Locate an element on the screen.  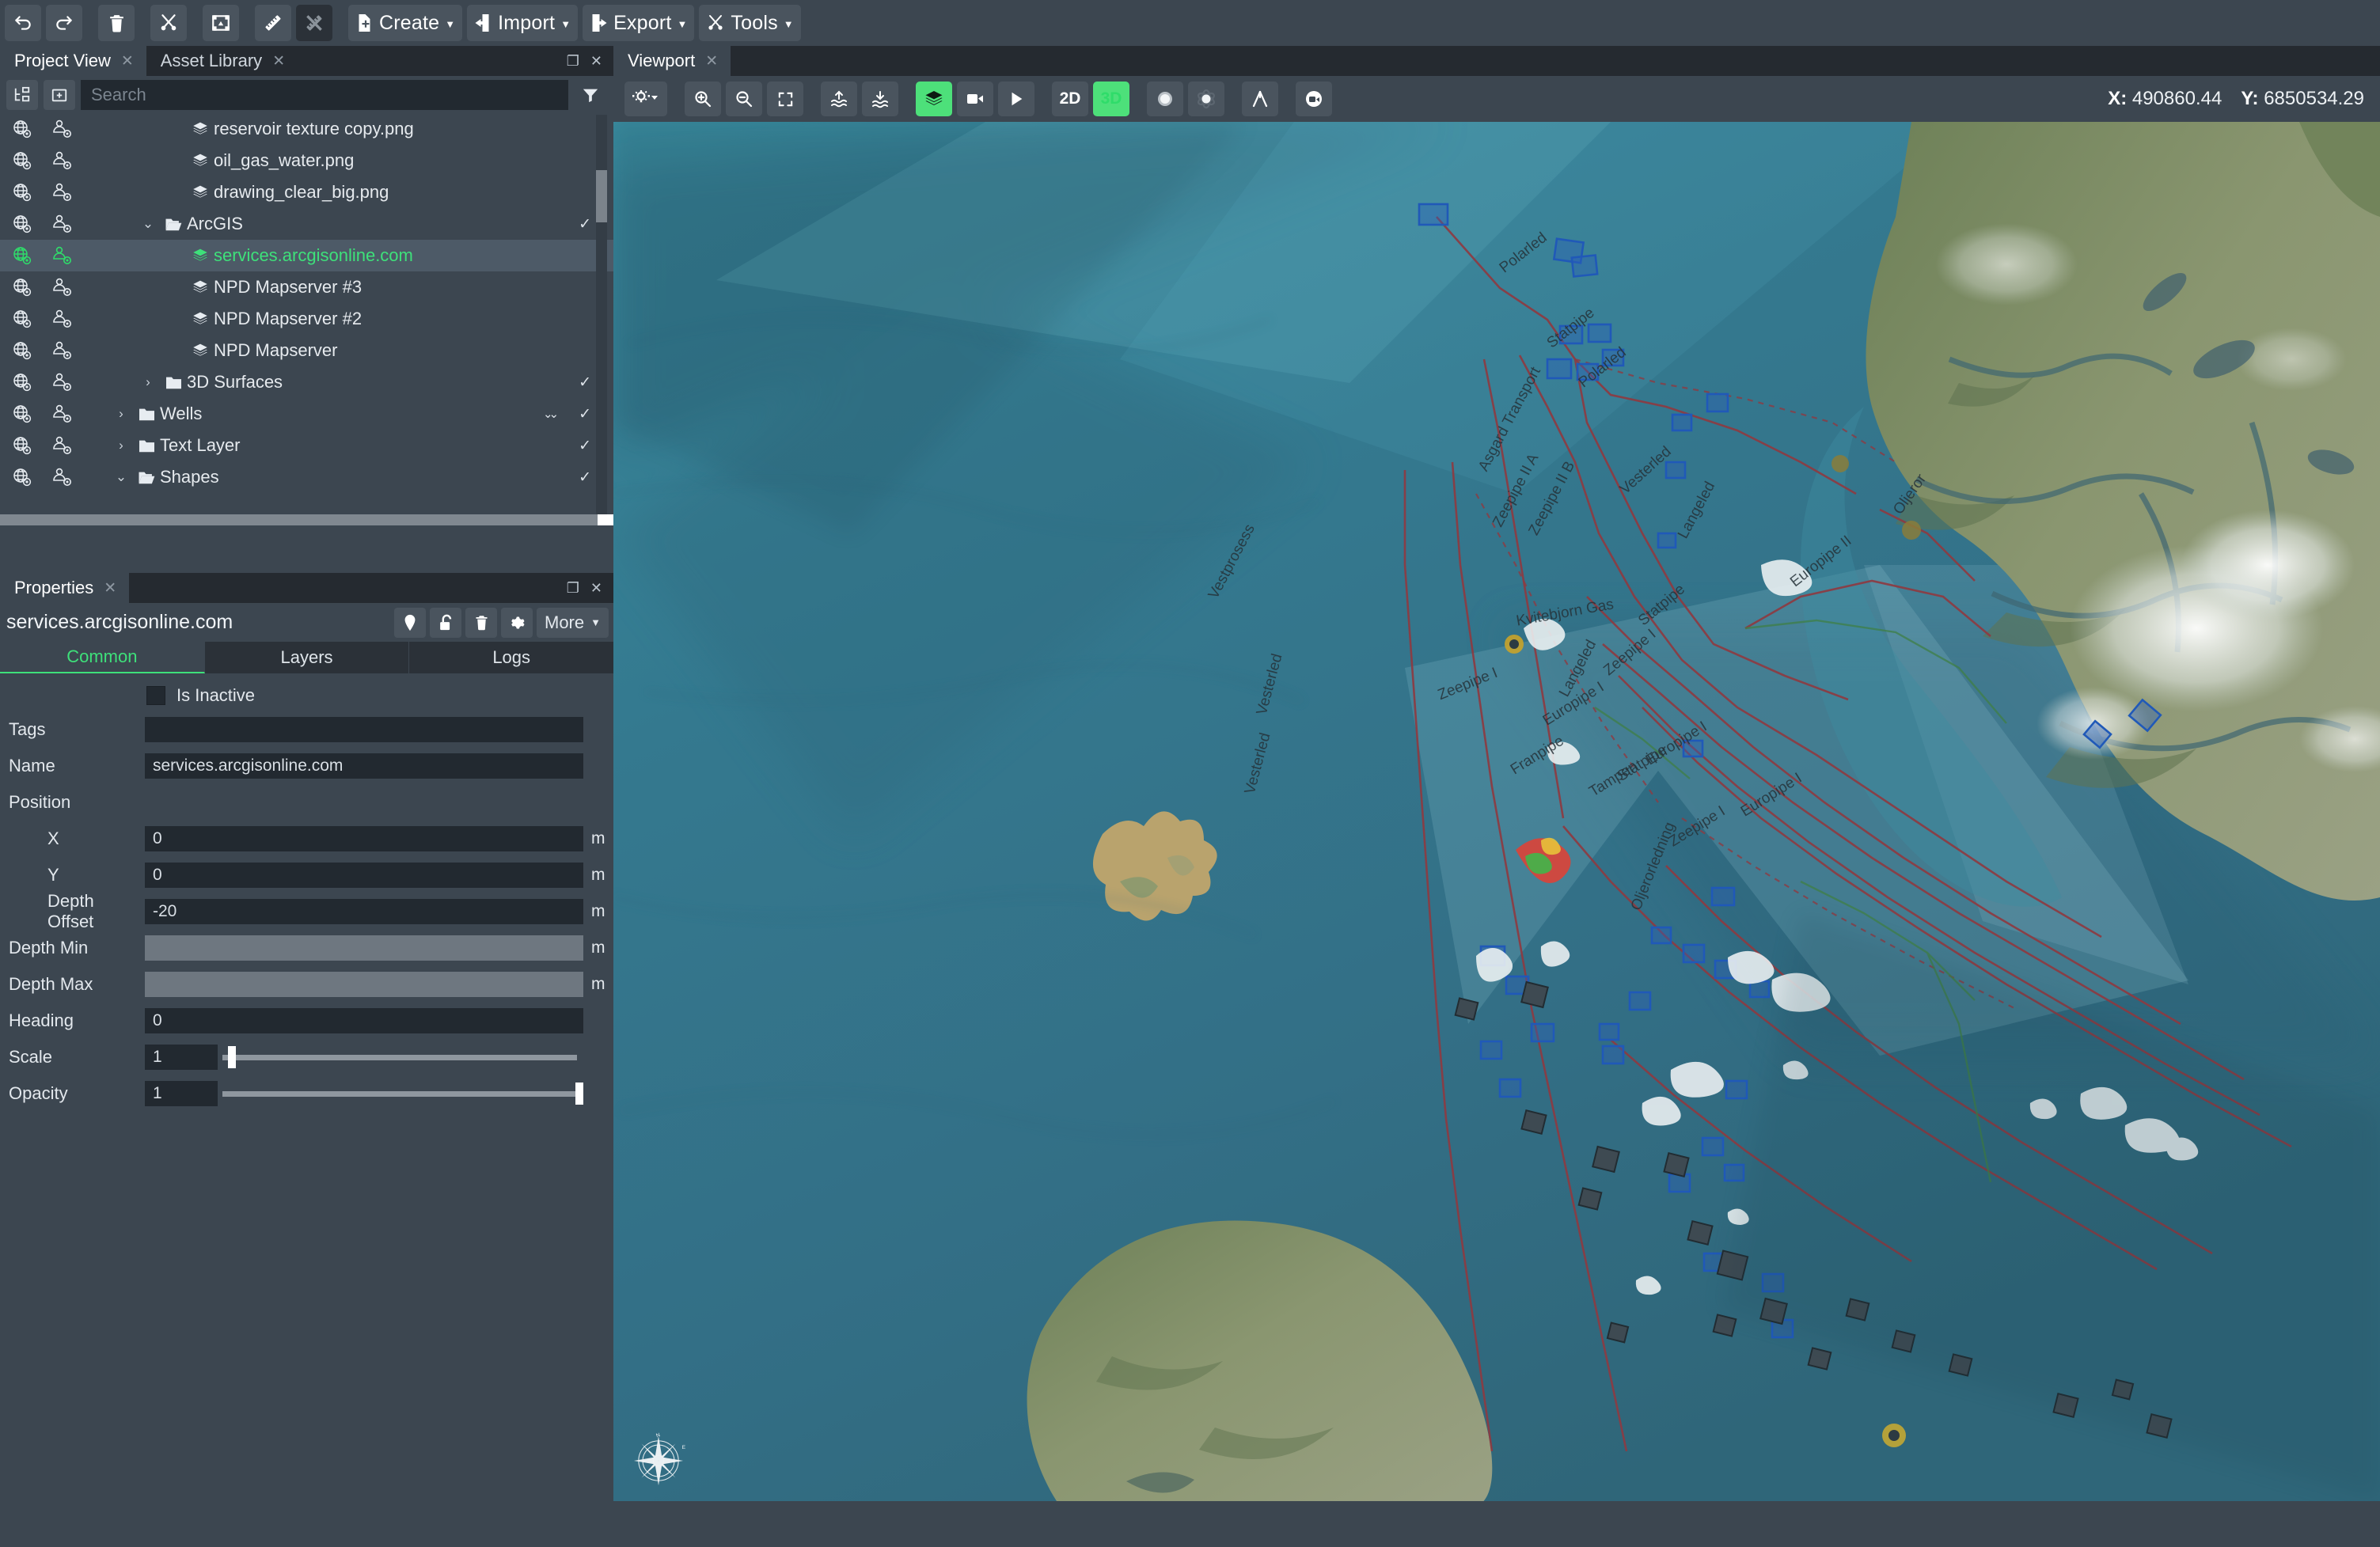
name-input is located at coordinates (364, 766).